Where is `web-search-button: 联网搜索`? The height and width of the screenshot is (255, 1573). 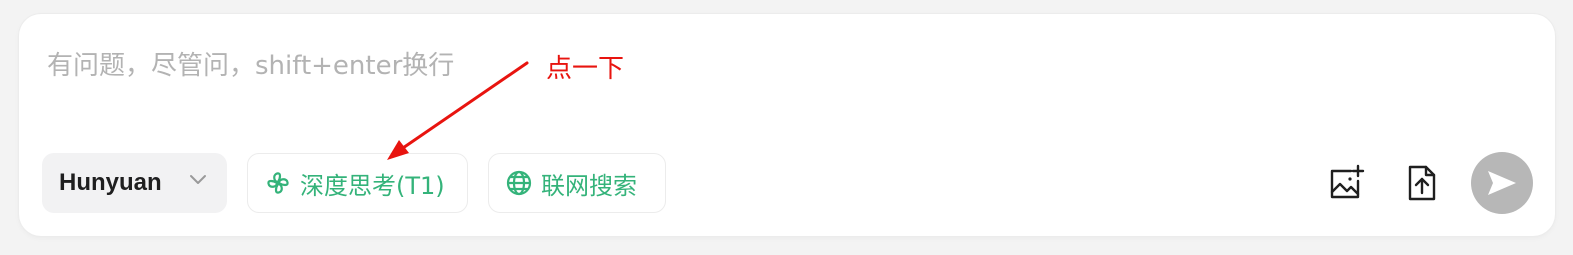 web-search-button: 联网搜索 is located at coordinates (577, 183).